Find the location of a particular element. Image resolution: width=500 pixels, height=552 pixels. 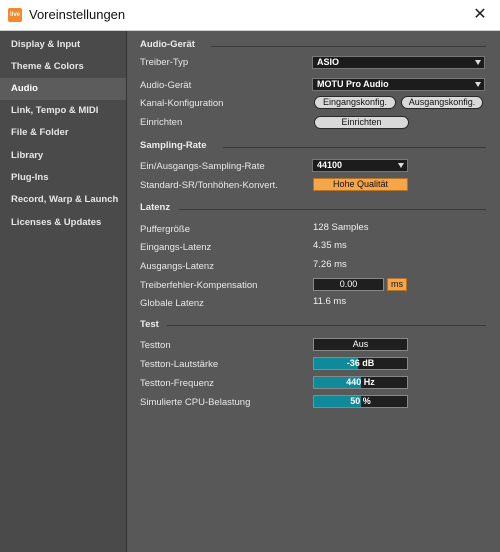

output-latency-value: 7.26 ms is located at coordinates (330, 264).